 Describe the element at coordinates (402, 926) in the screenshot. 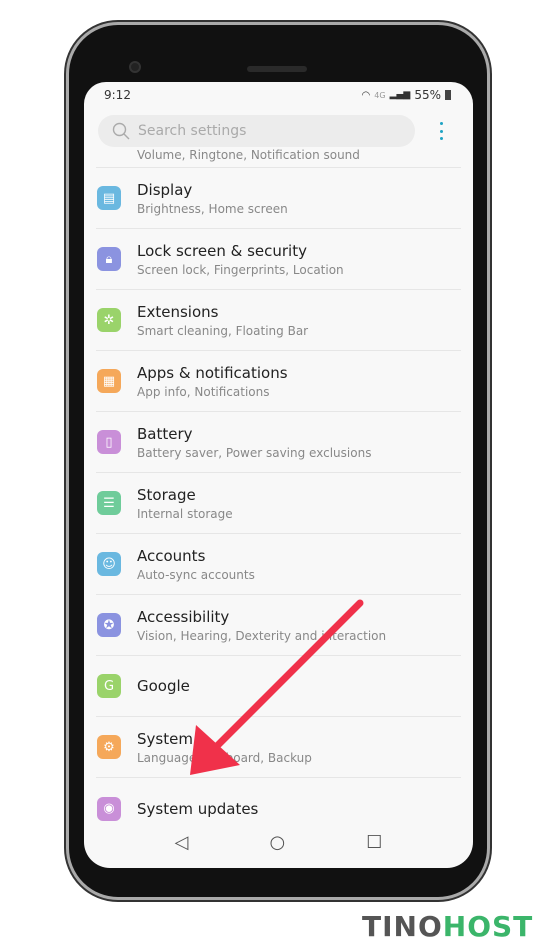

I see `logo-part1: TINO` at that location.